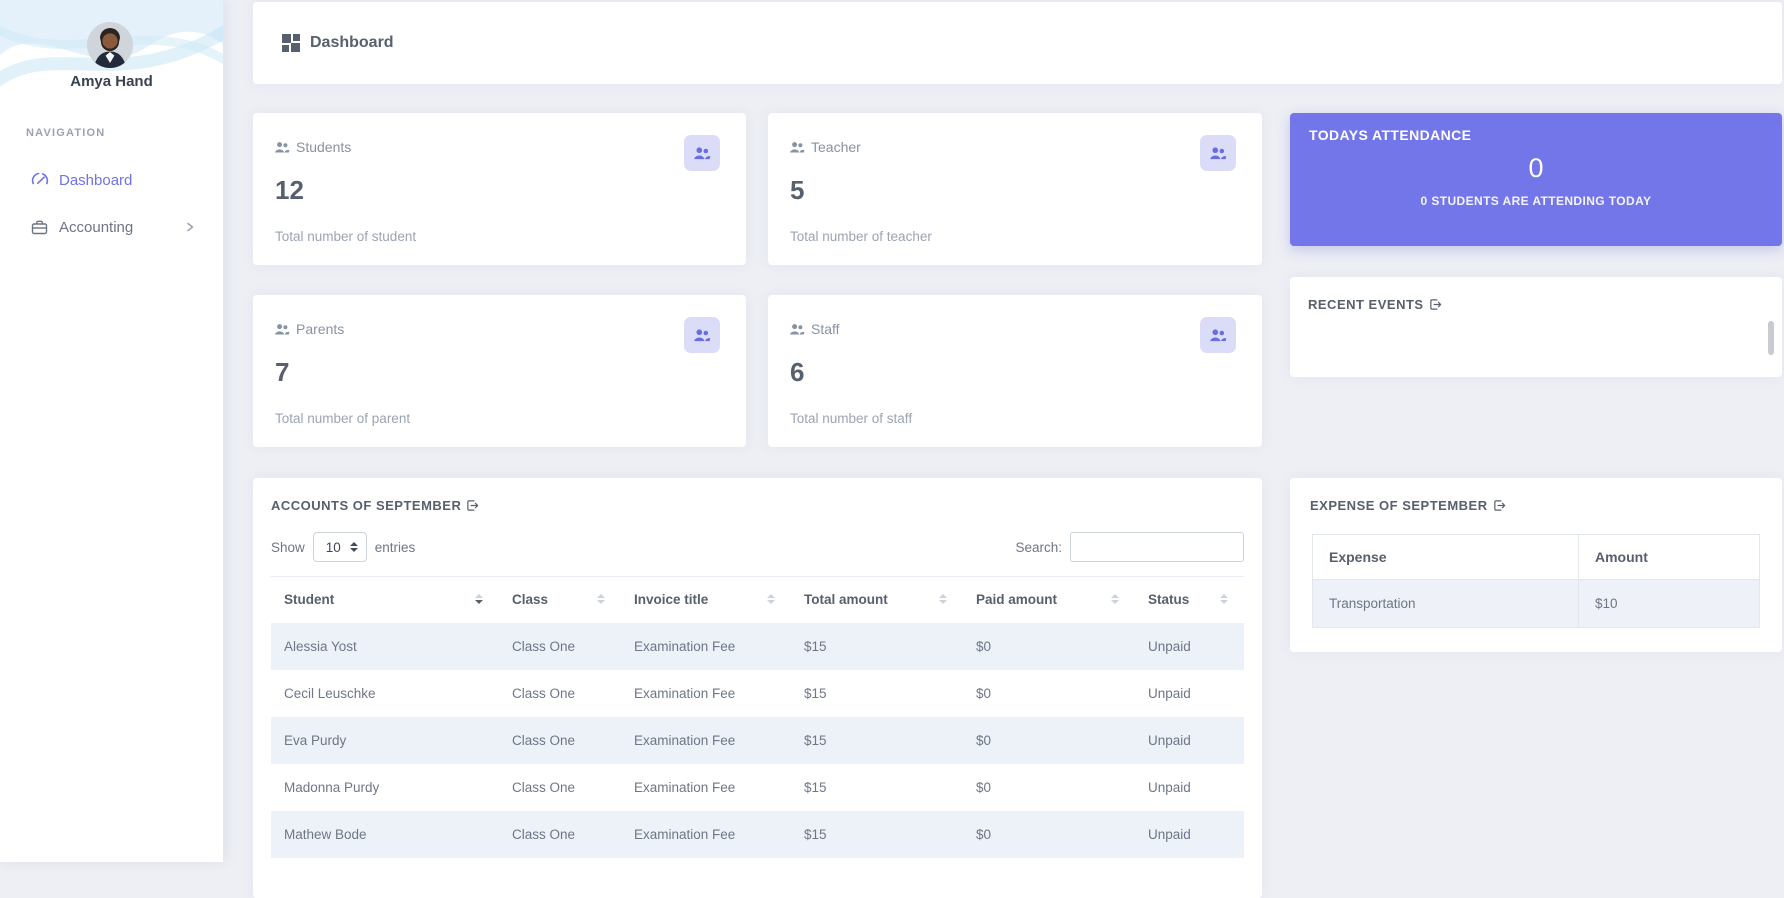  Describe the element at coordinates (1536, 168) in the screenshot. I see `attendance-count: 0` at that location.